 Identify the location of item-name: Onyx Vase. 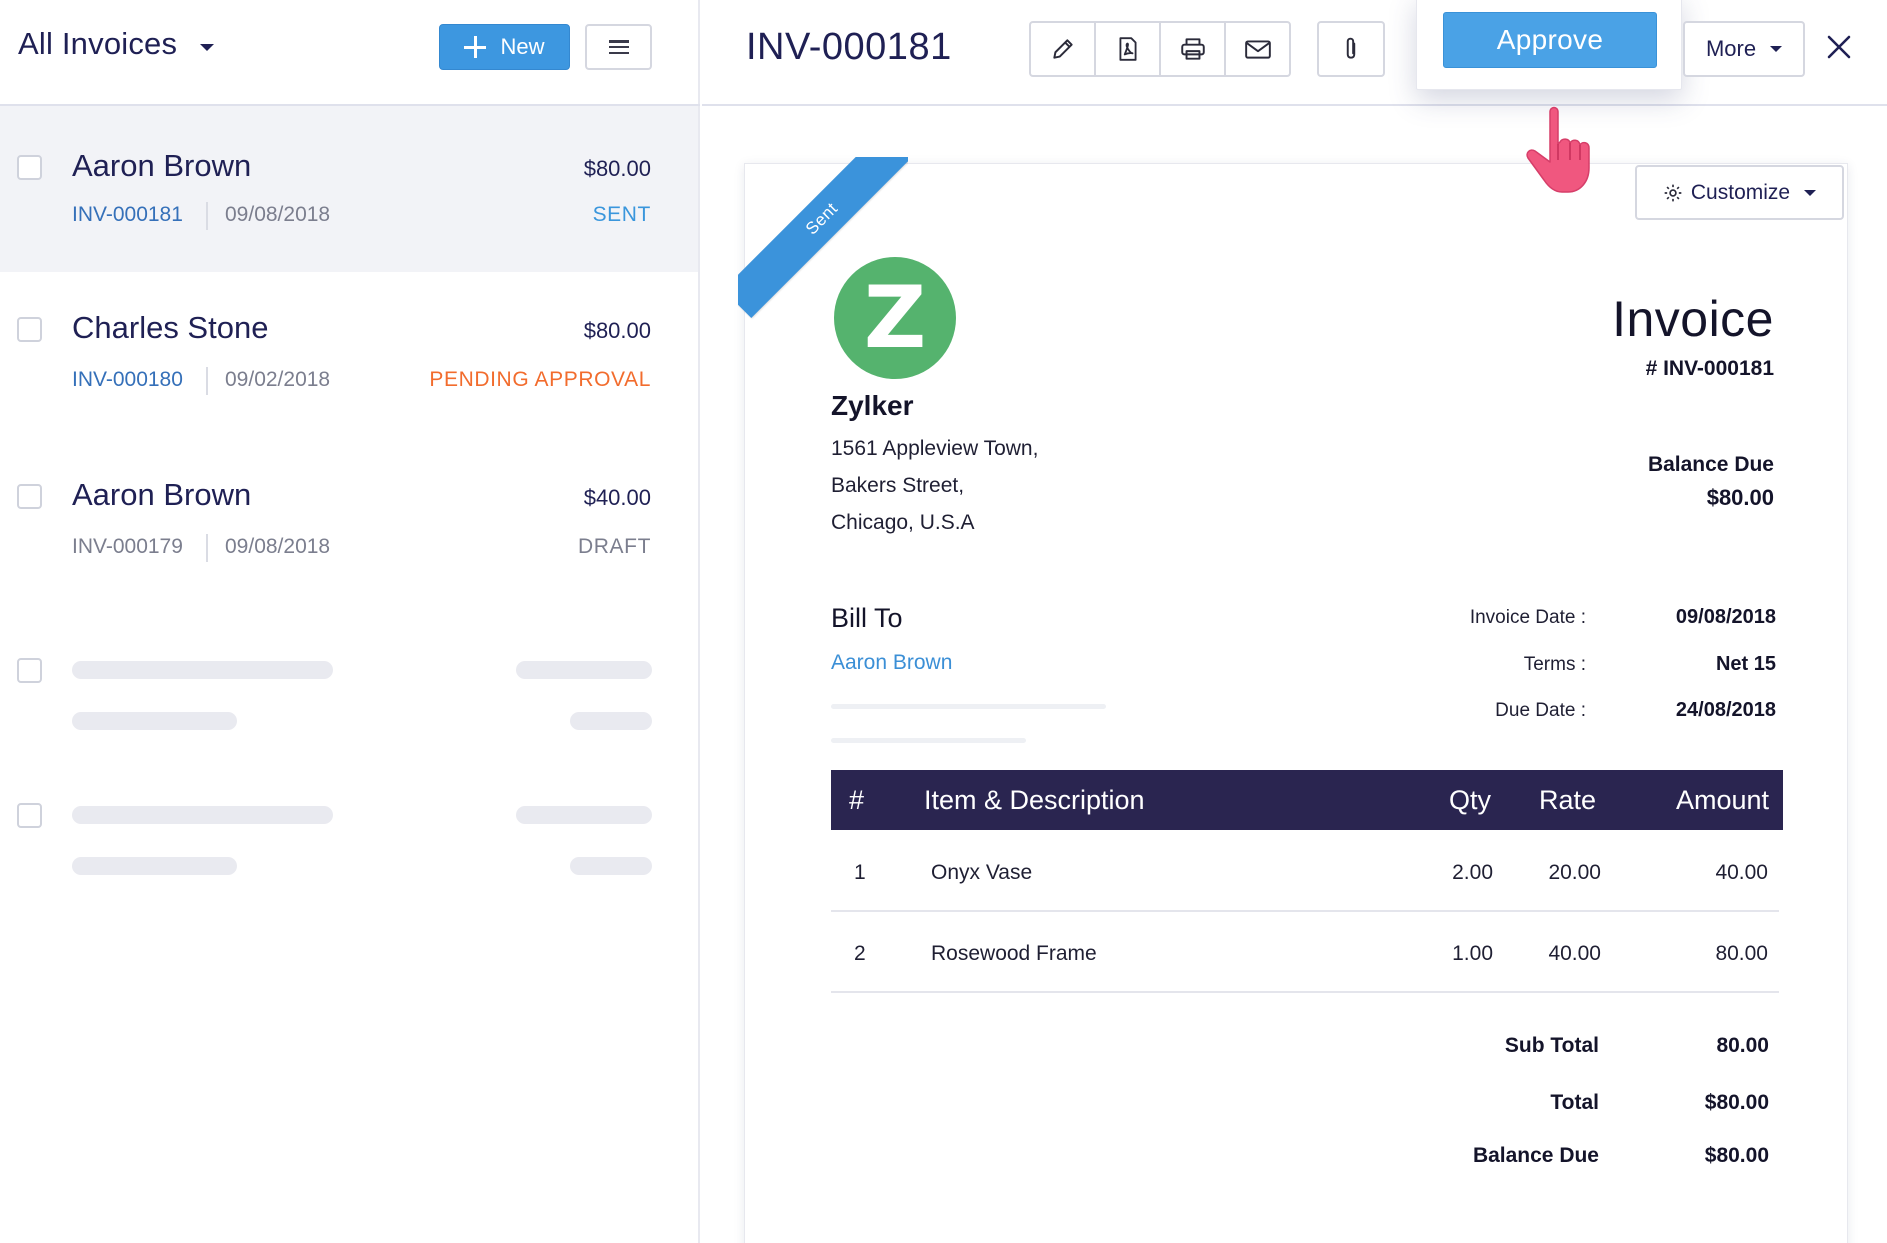
(982, 872).